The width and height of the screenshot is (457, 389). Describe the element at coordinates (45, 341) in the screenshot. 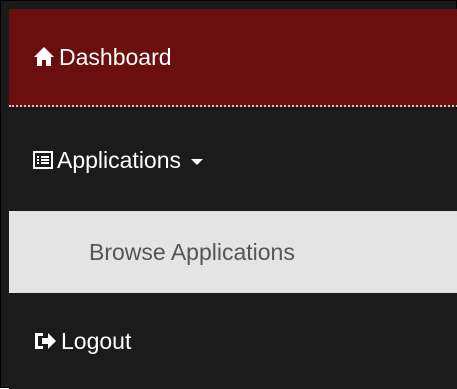

I see `logout-icon` at that location.